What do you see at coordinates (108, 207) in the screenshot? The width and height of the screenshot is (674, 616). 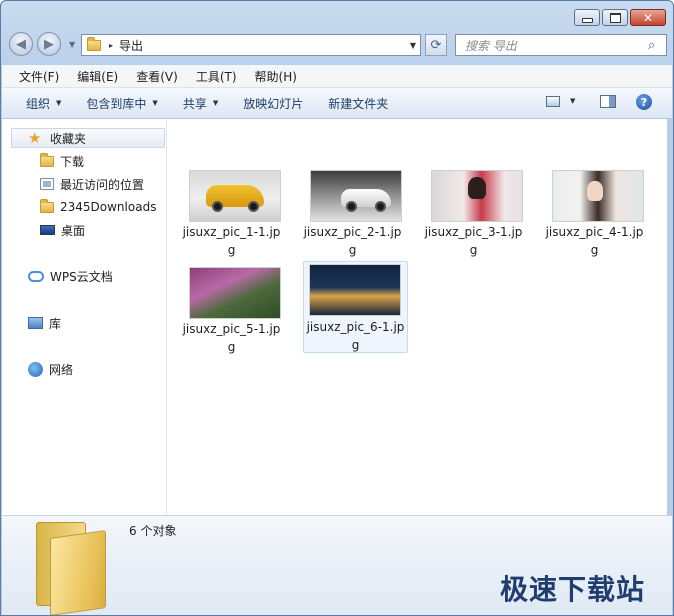 I see `sidebar-item-label: 2345Downloads` at bounding box center [108, 207].